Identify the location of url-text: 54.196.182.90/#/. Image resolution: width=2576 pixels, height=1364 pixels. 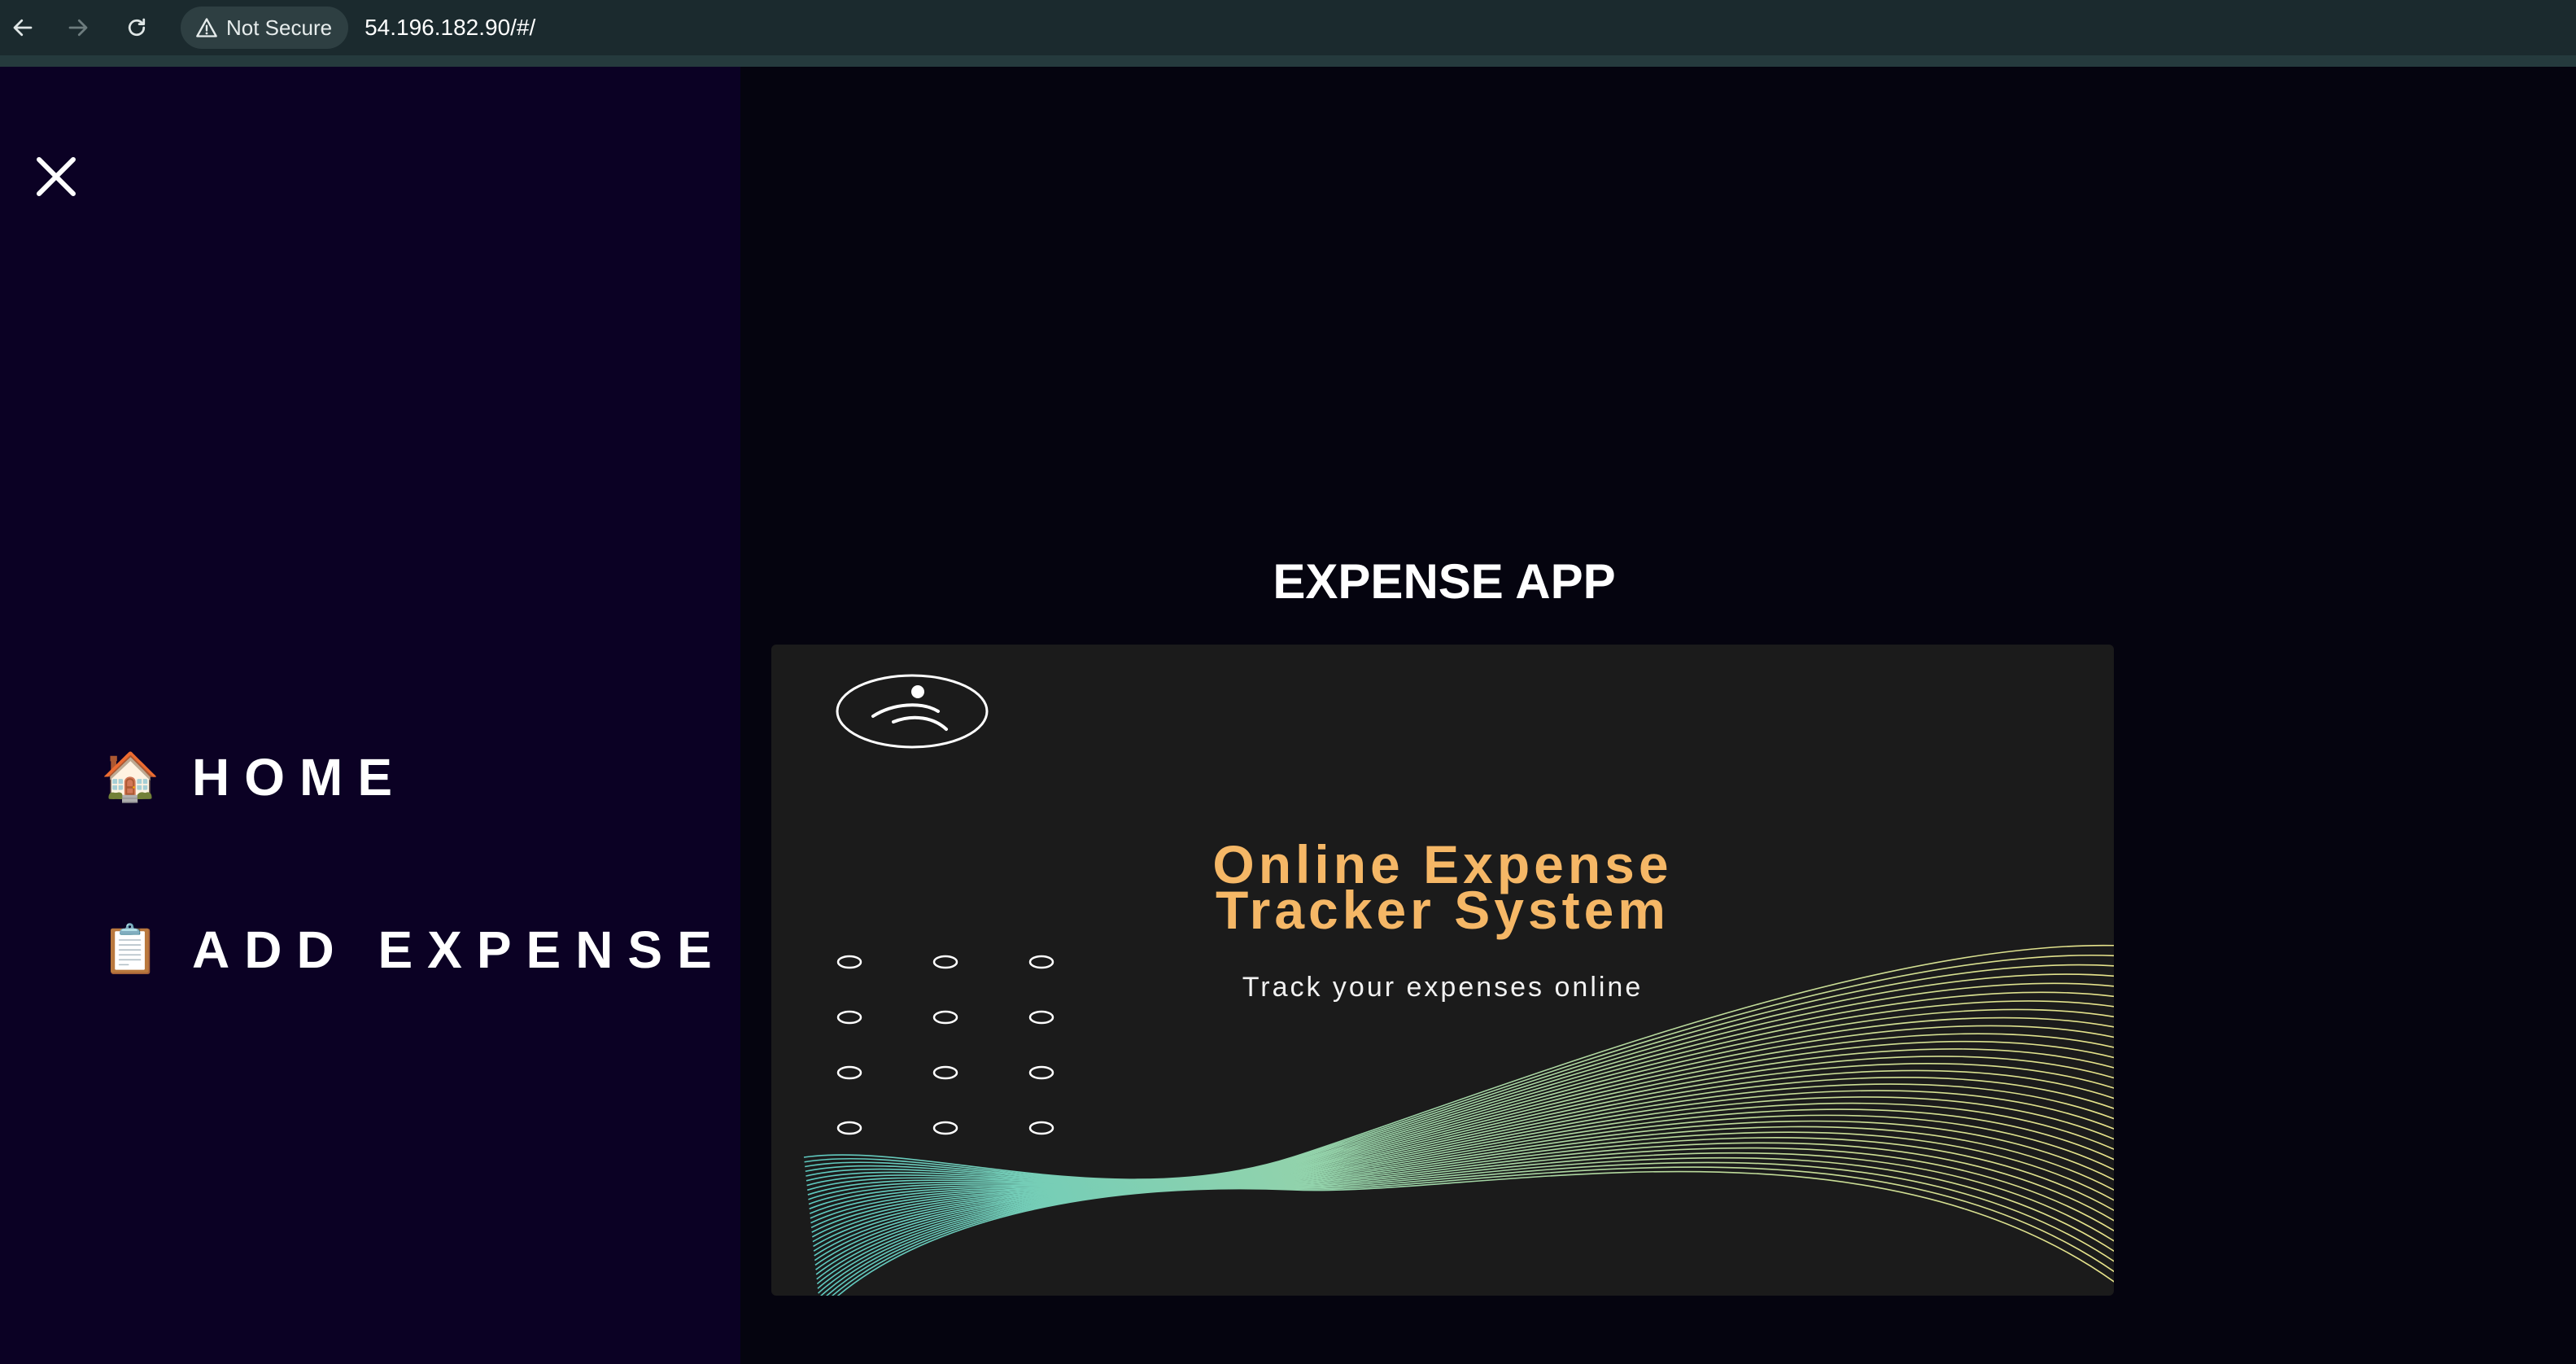
(450, 28).